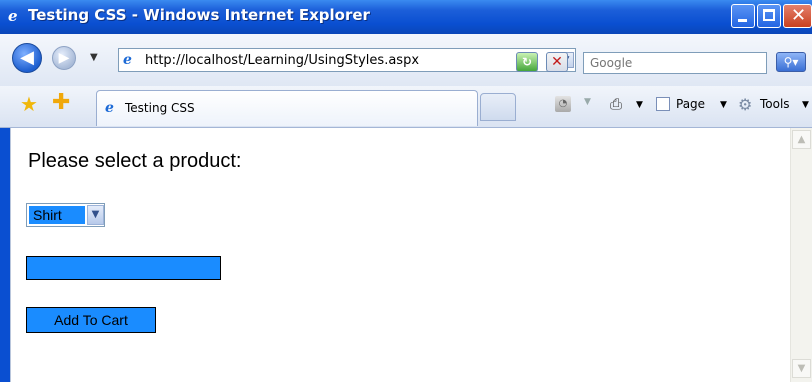 The height and width of the screenshot is (382, 812). I want to click on add-to-cart-button: Add To Cart, so click(91, 320).